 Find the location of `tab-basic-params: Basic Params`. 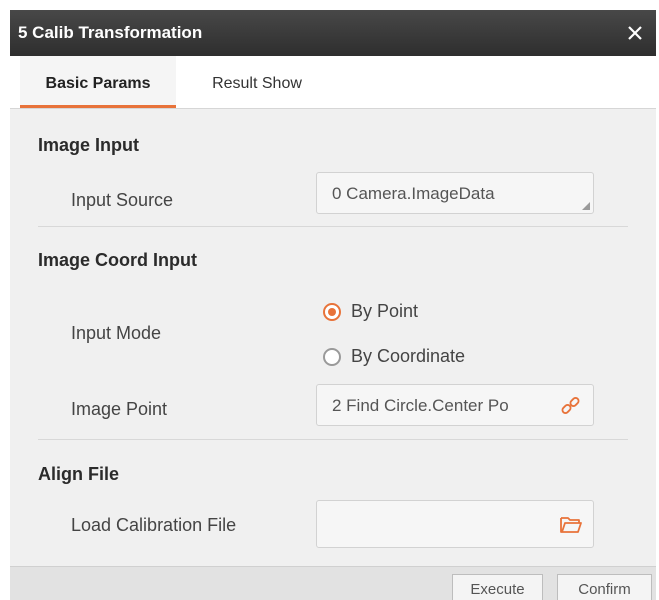

tab-basic-params: Basic Params is located at coordinates (98, 82).